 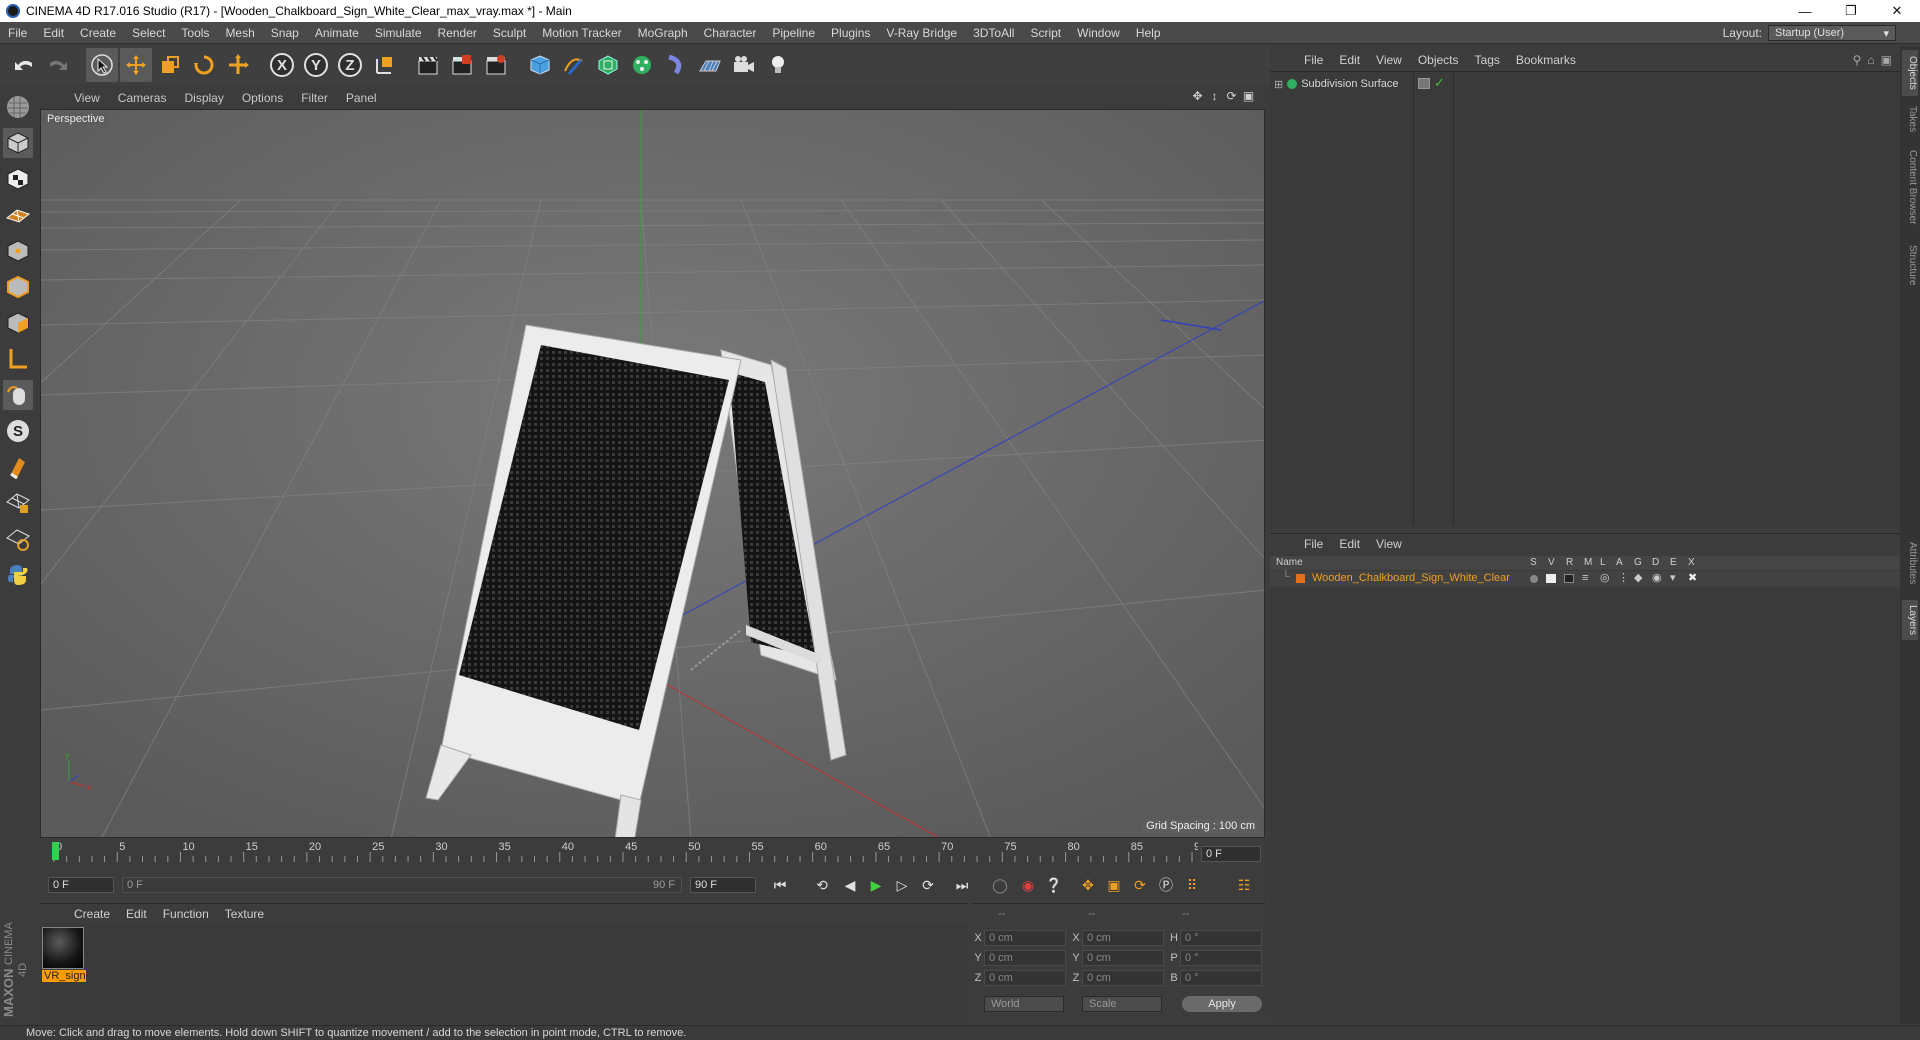 What do you see at coordinates (18, 323) in the screenshot?
I see `polygons-mode-button` at bounding box center [18, 323].